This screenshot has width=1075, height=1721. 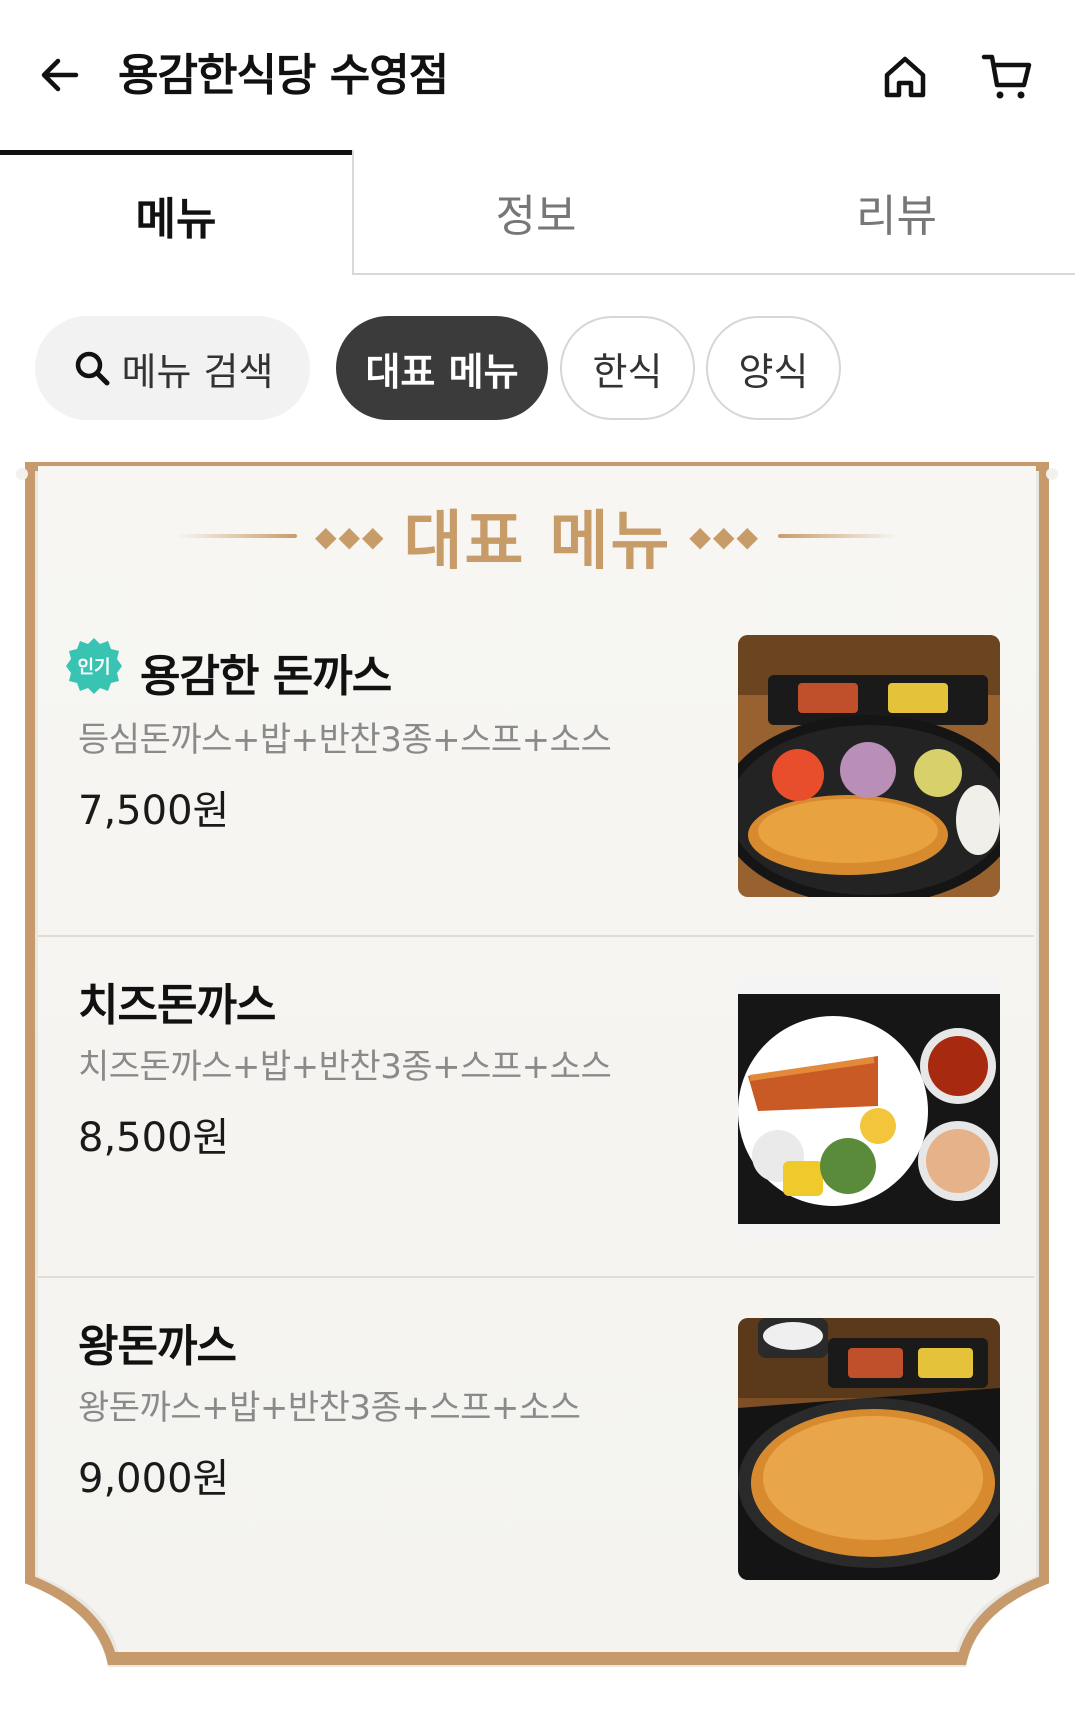 I want to click on back-button, so click(x=60, y=75).